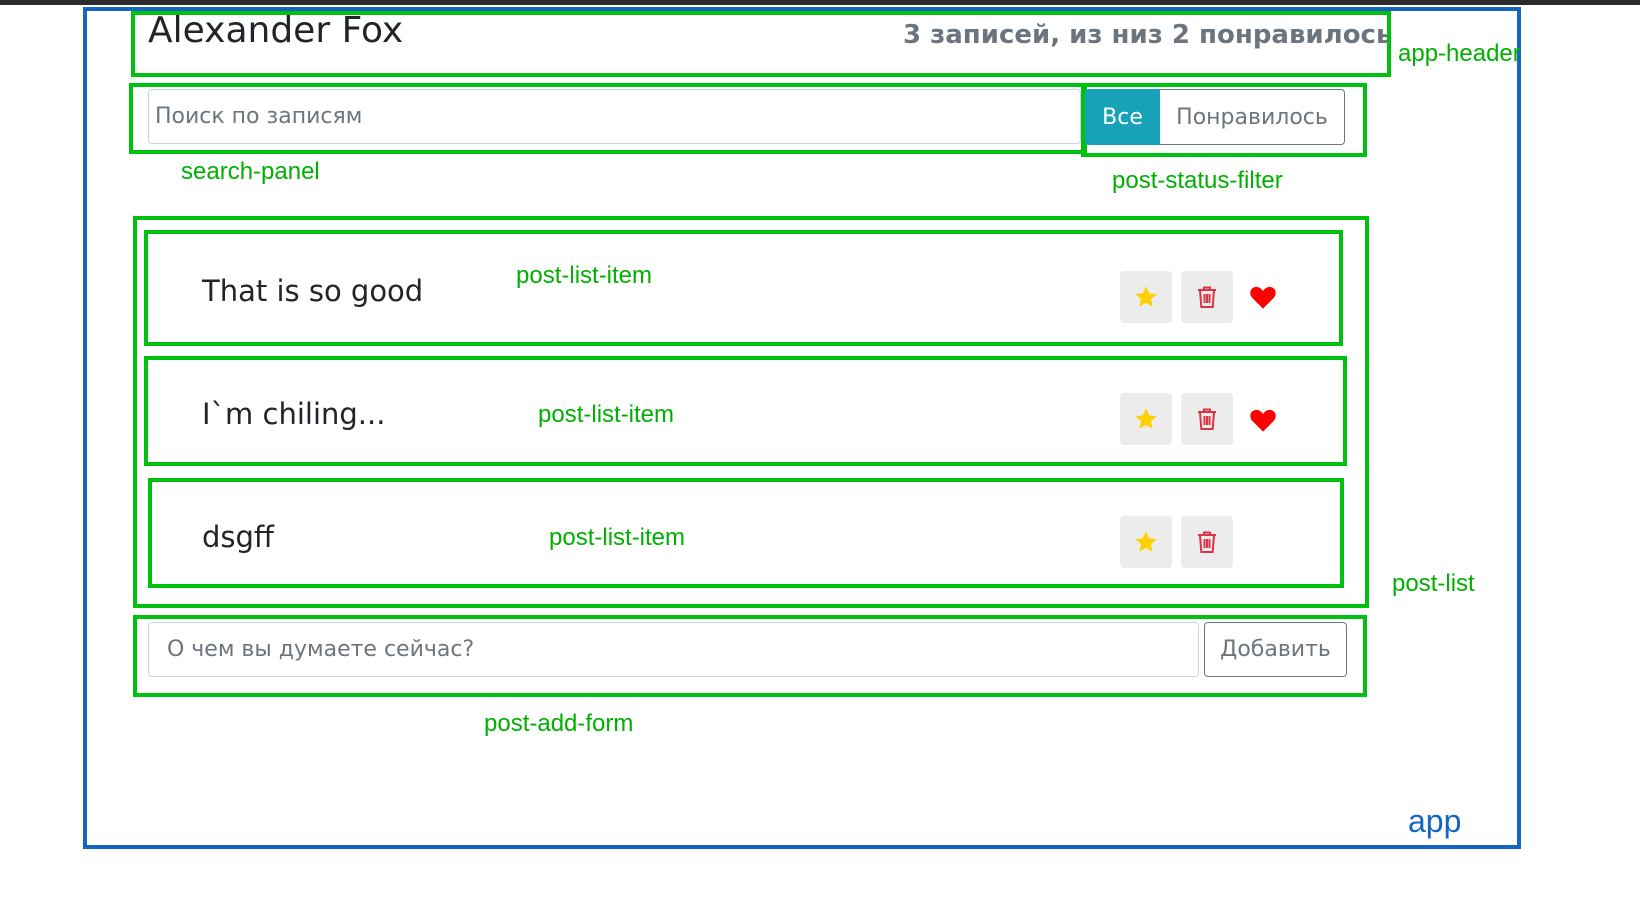 The image size is (1640, 905). Describe the element at coordinates (312, 291) in the screenshot. I see `post-text: That is so good` at that location.